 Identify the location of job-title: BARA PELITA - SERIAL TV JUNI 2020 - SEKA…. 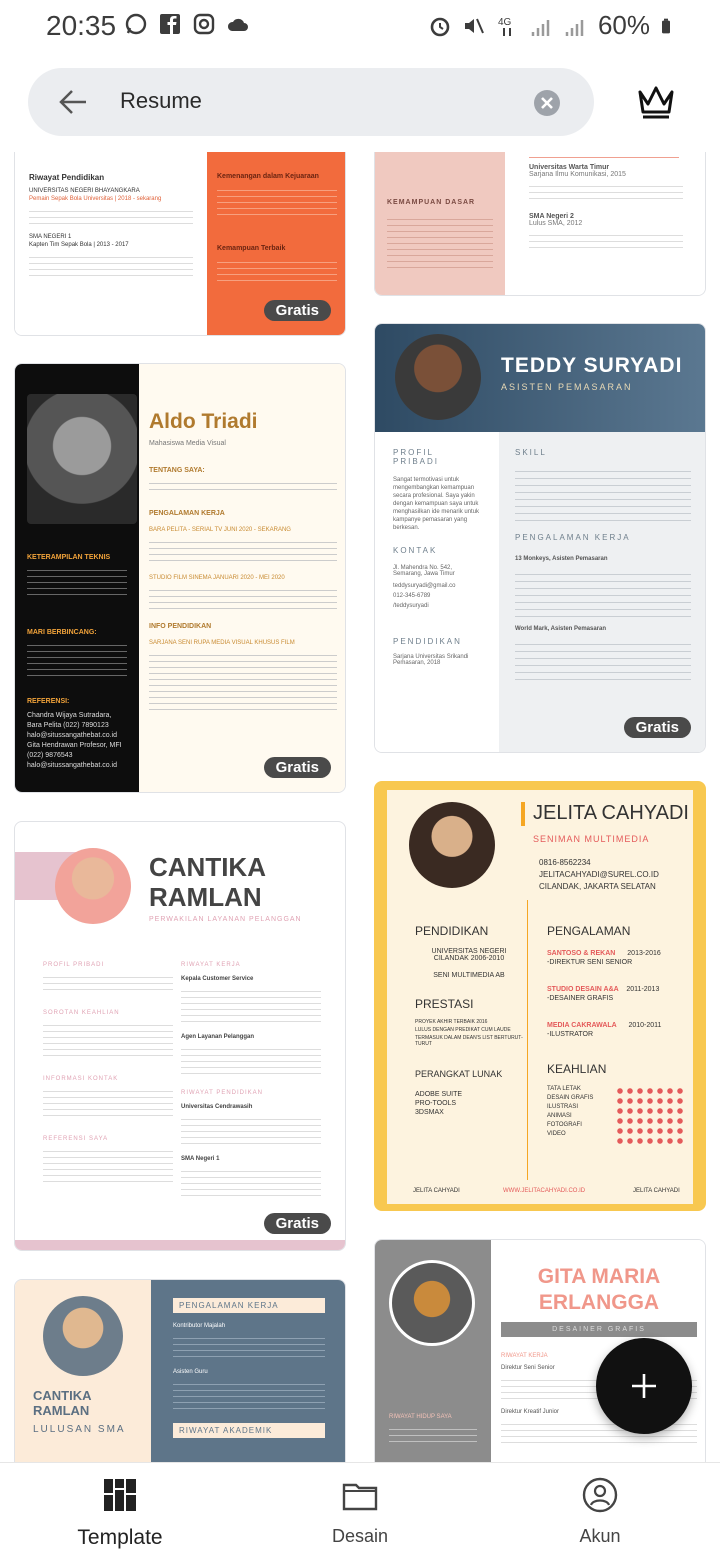
(220, 530).